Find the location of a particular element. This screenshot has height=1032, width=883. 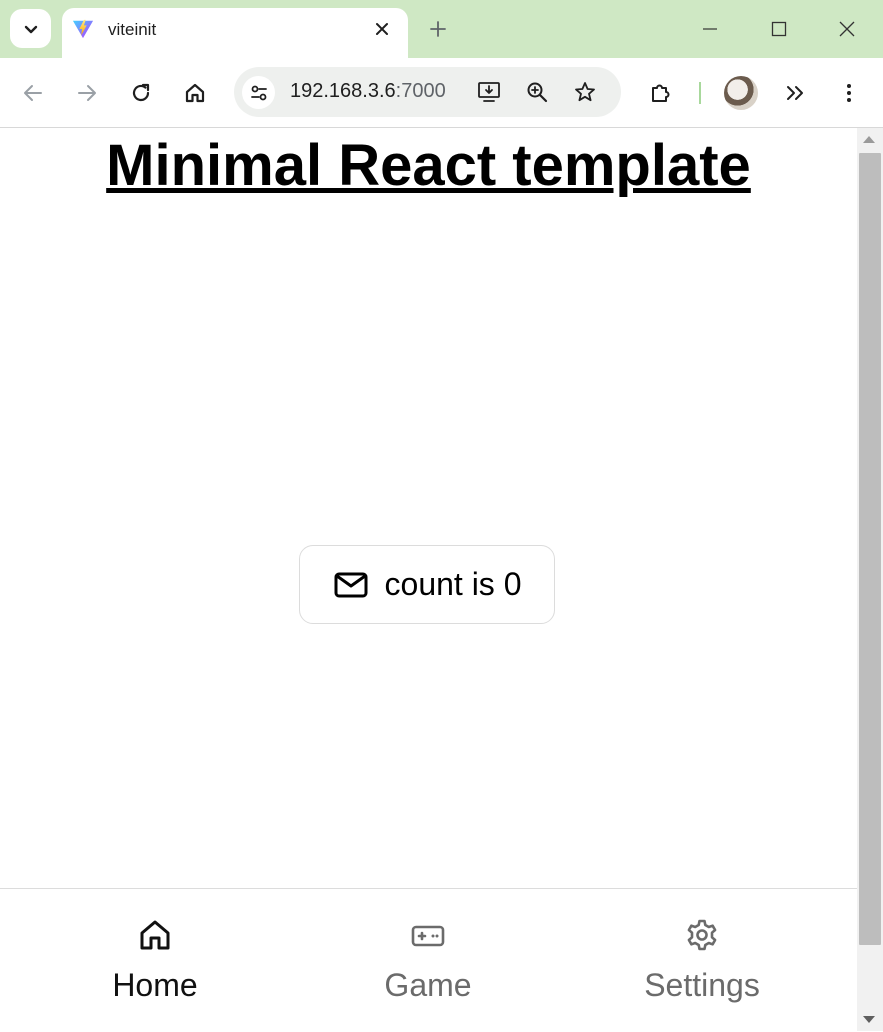

toolbar-divider is located at coordinates (700, 93).